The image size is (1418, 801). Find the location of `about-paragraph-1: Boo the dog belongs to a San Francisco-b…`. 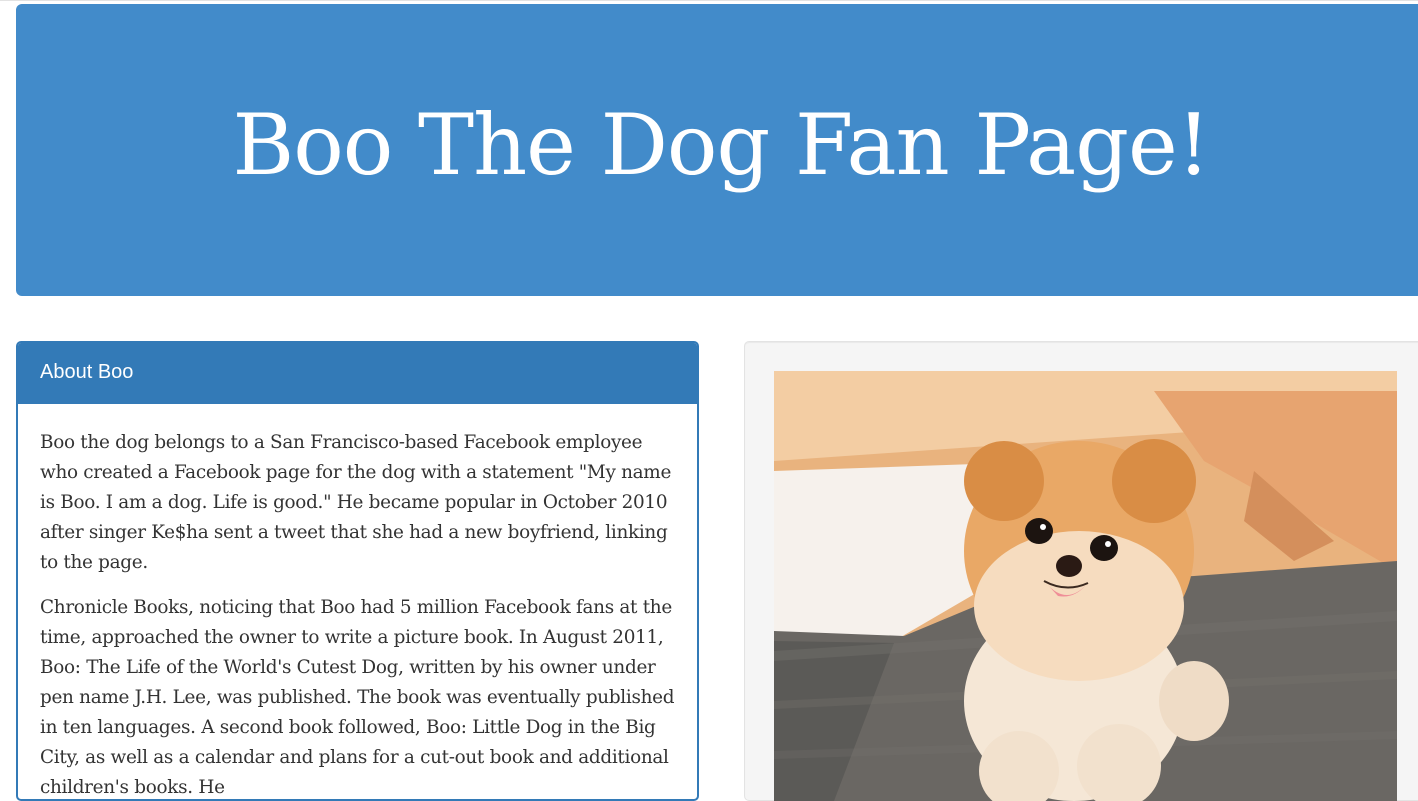

about-paragraph-1: Boo the dog belongs to a San Francisco-b… is located at coordinates (356, 502).